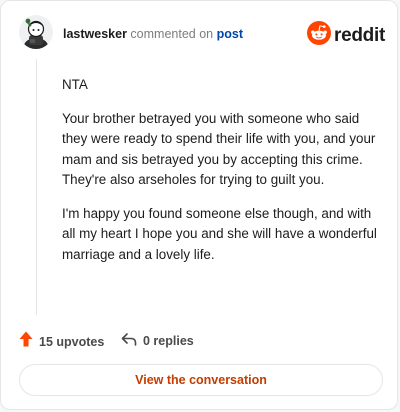  I want to click on comment-footer: 15 upvotes 0 replies, so click(189, 341).